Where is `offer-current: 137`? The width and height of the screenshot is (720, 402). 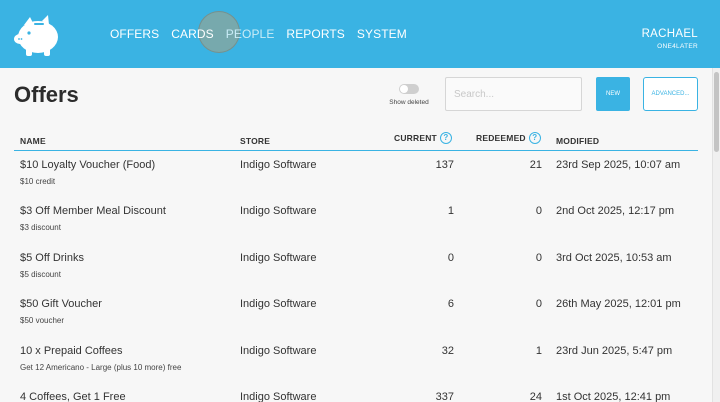
offer-current: 137 is located at coordinates (444, 165).